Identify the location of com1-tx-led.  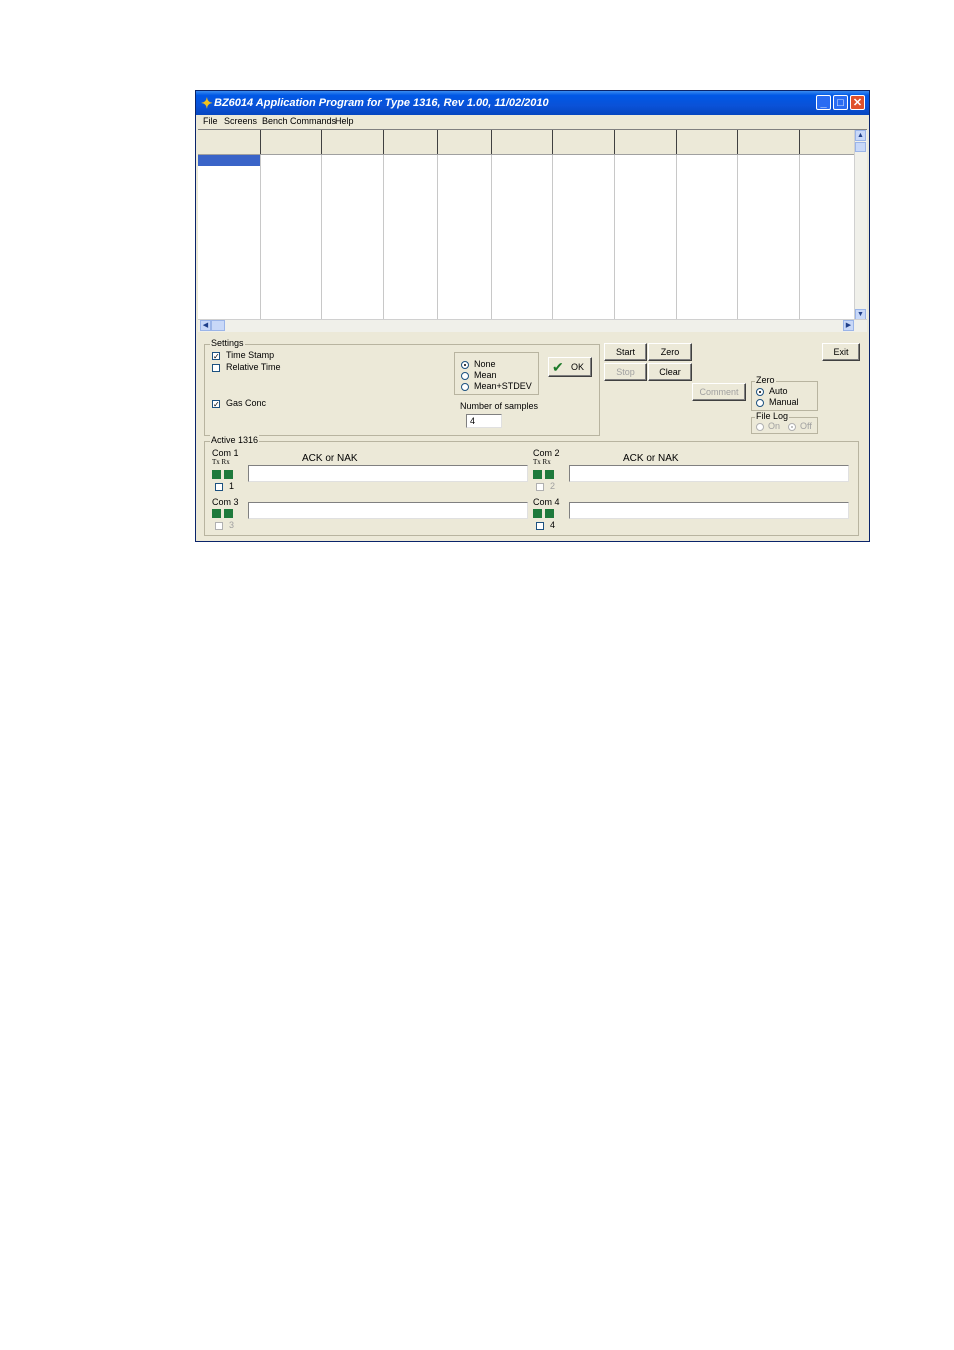
(216, 474).